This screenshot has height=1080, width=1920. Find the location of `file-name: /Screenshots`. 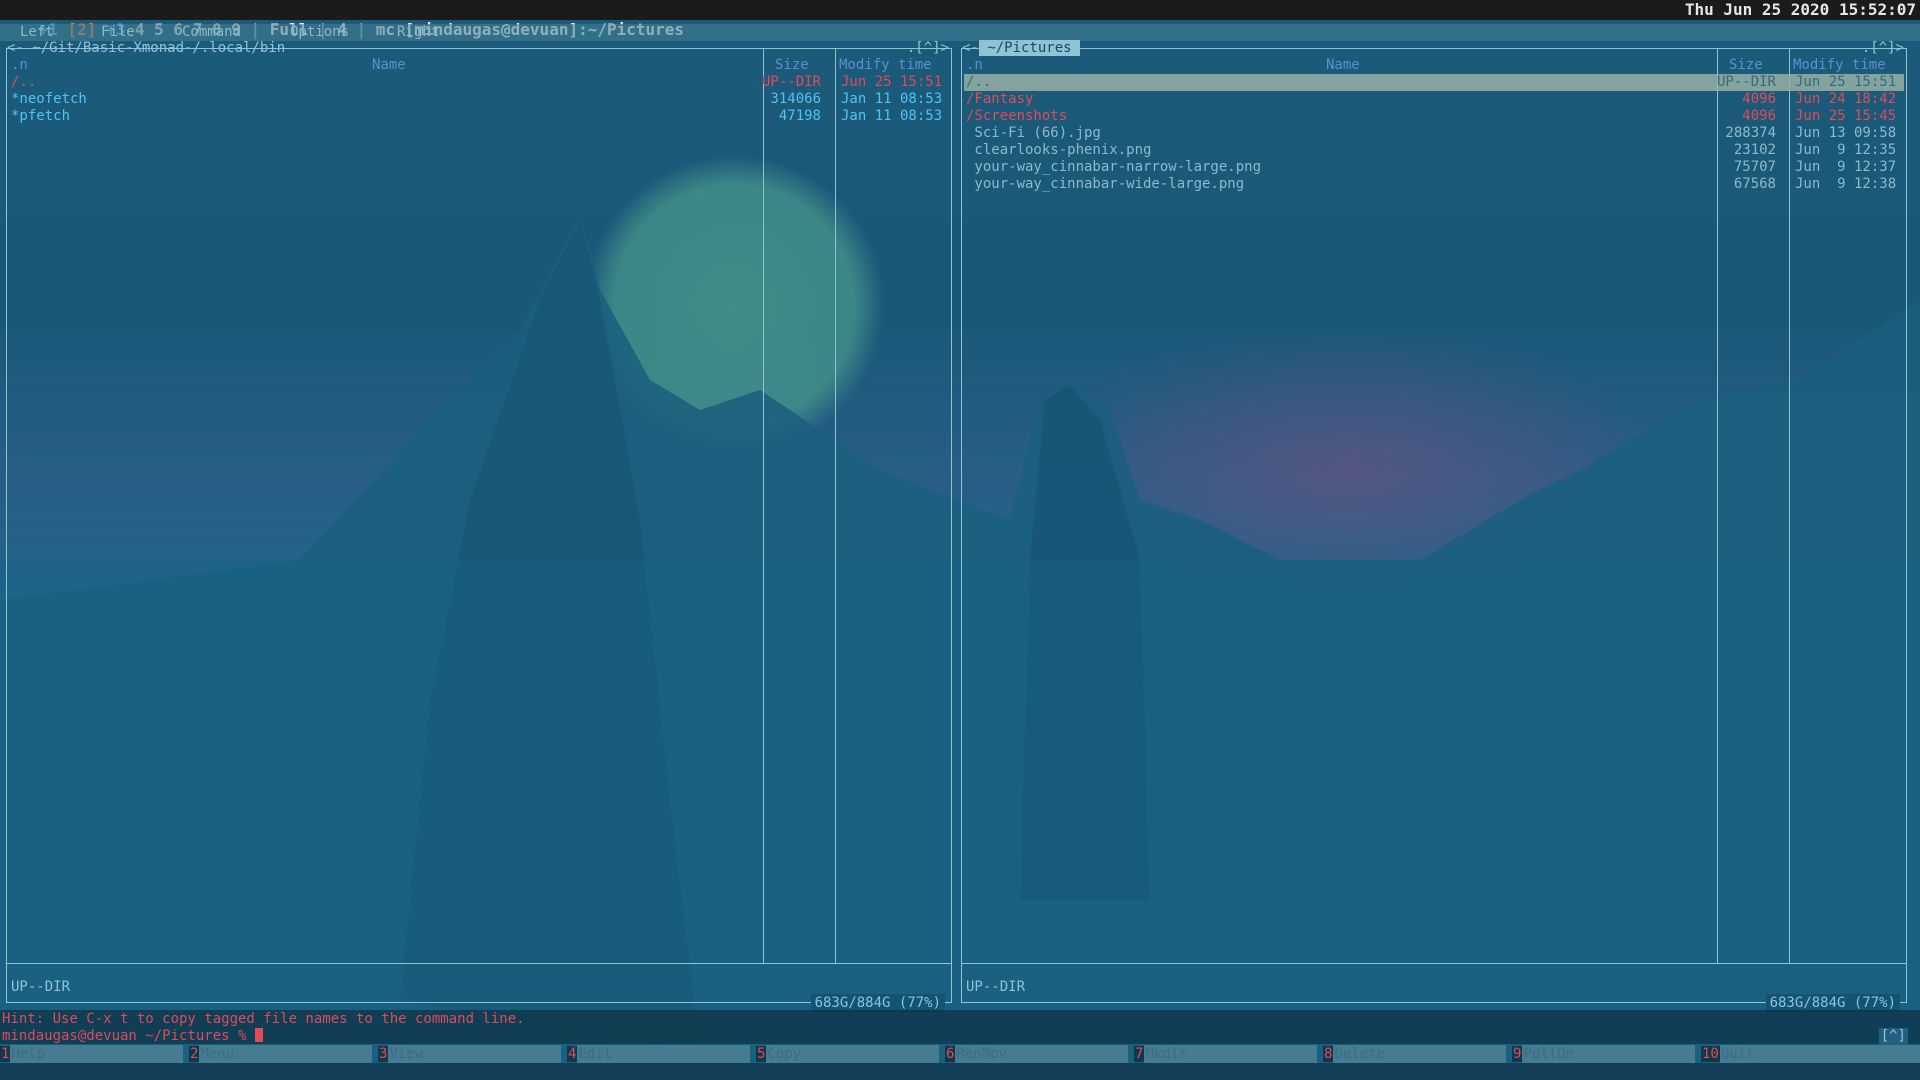

file-name: /Screenshots is located at coordinates (1017, 116).